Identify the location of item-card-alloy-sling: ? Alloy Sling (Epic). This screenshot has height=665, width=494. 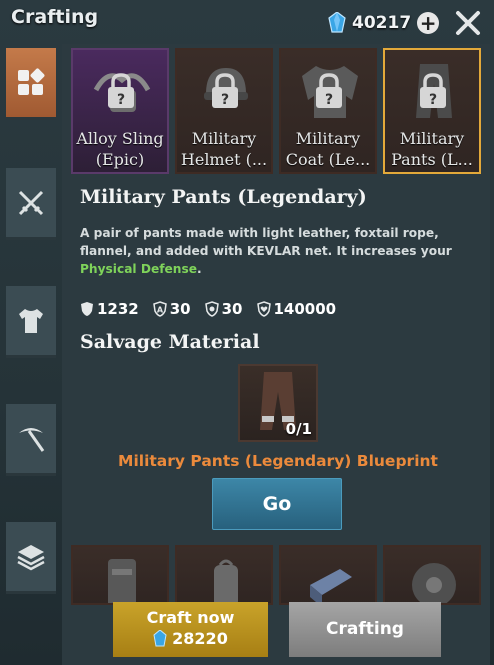
(120, 111).